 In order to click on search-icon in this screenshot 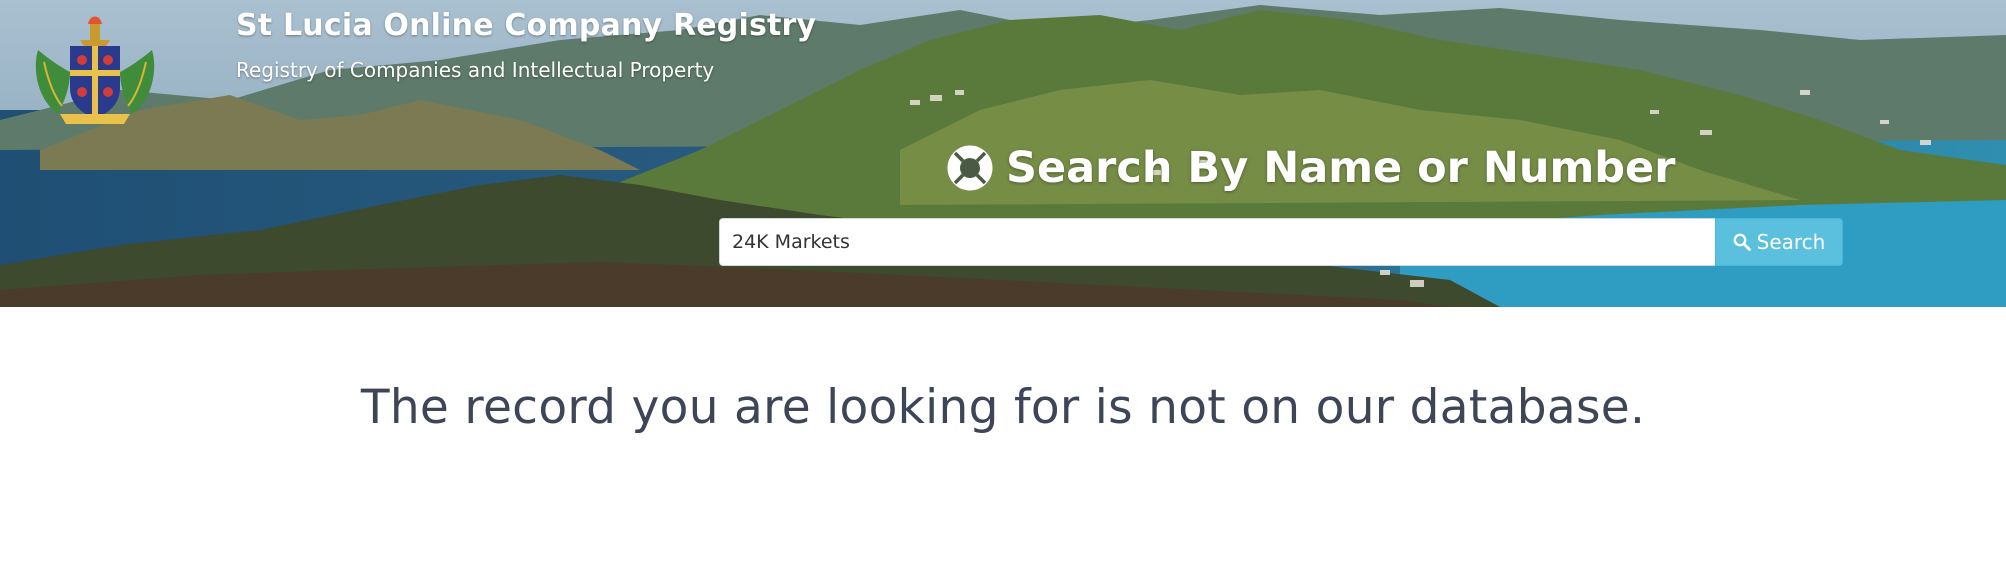, I will do `click(1742, 242)`.